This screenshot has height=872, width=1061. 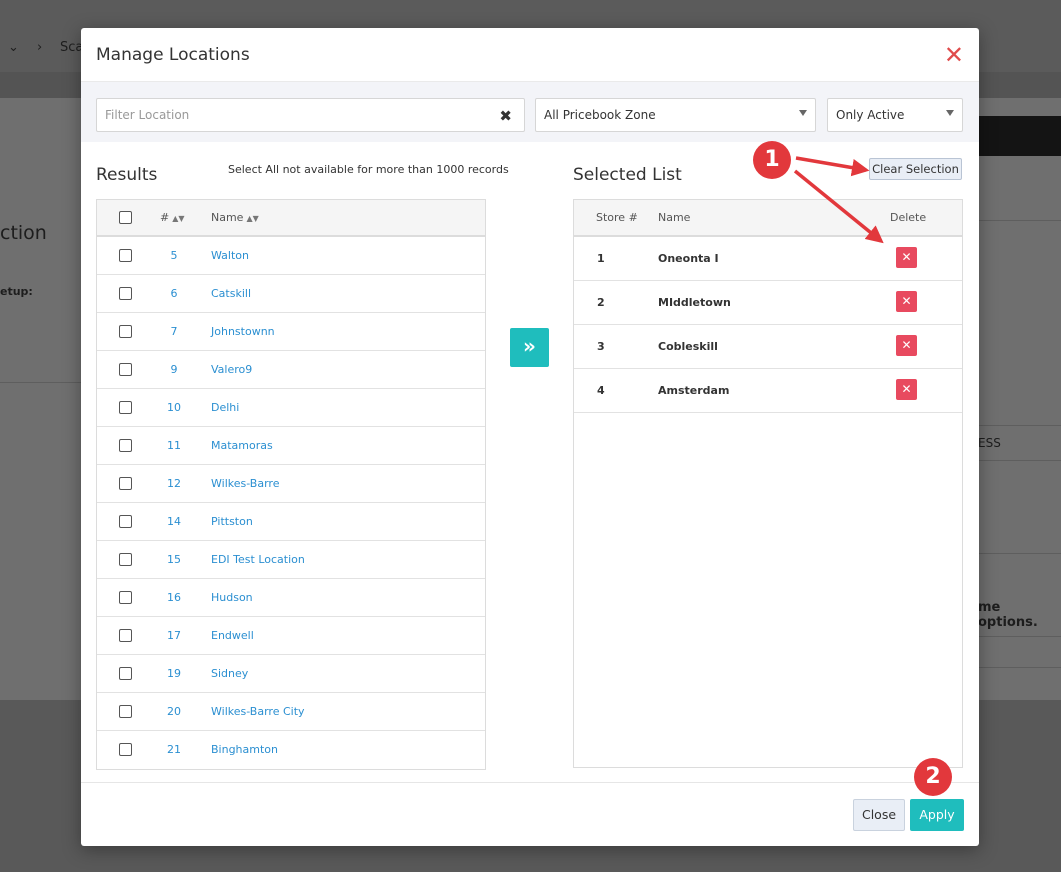 I want to click on location-name-link: Valero9, so click(x=231, y=369).